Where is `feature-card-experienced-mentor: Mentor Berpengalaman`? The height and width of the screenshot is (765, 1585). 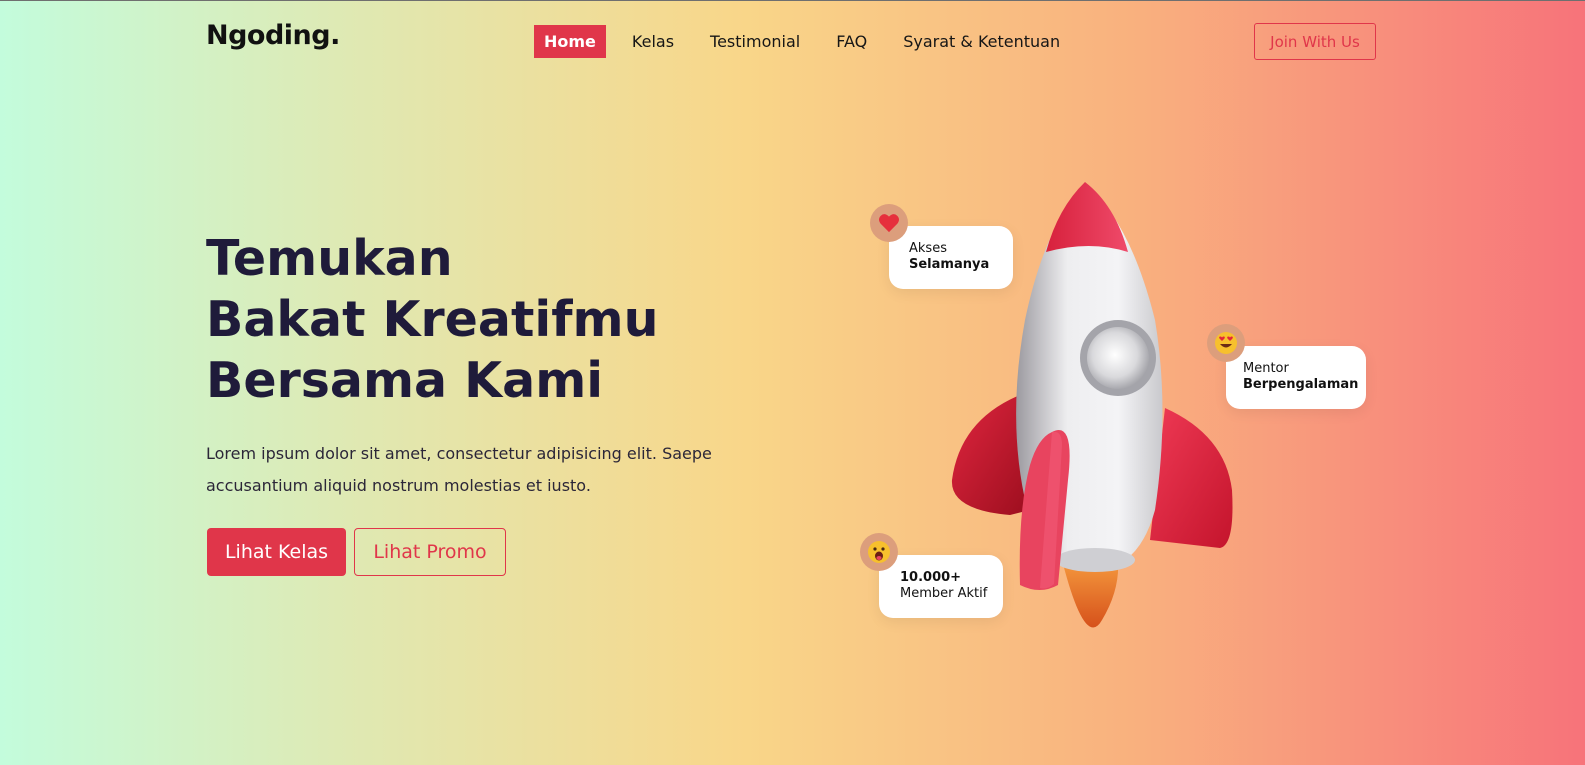
feature-card-experienced-mentor: Mentor Berpengalaman is located at coordinates (1296, 377).